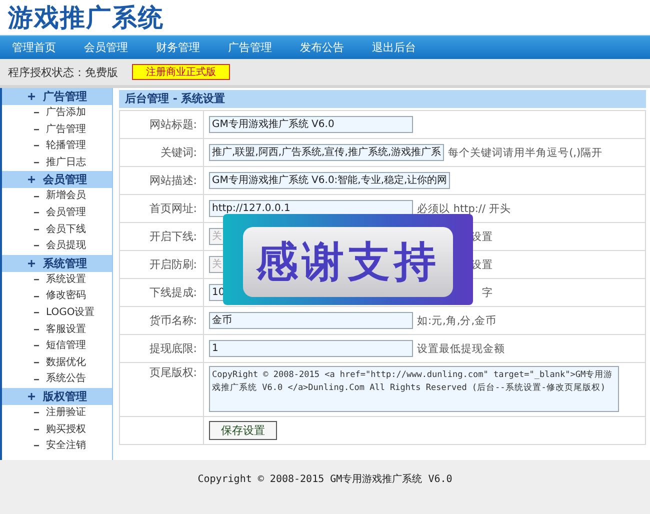  Describe the element at coordinates (66, 246) in the screenshot. I see `sidebar-item: 会员提现` at that location.